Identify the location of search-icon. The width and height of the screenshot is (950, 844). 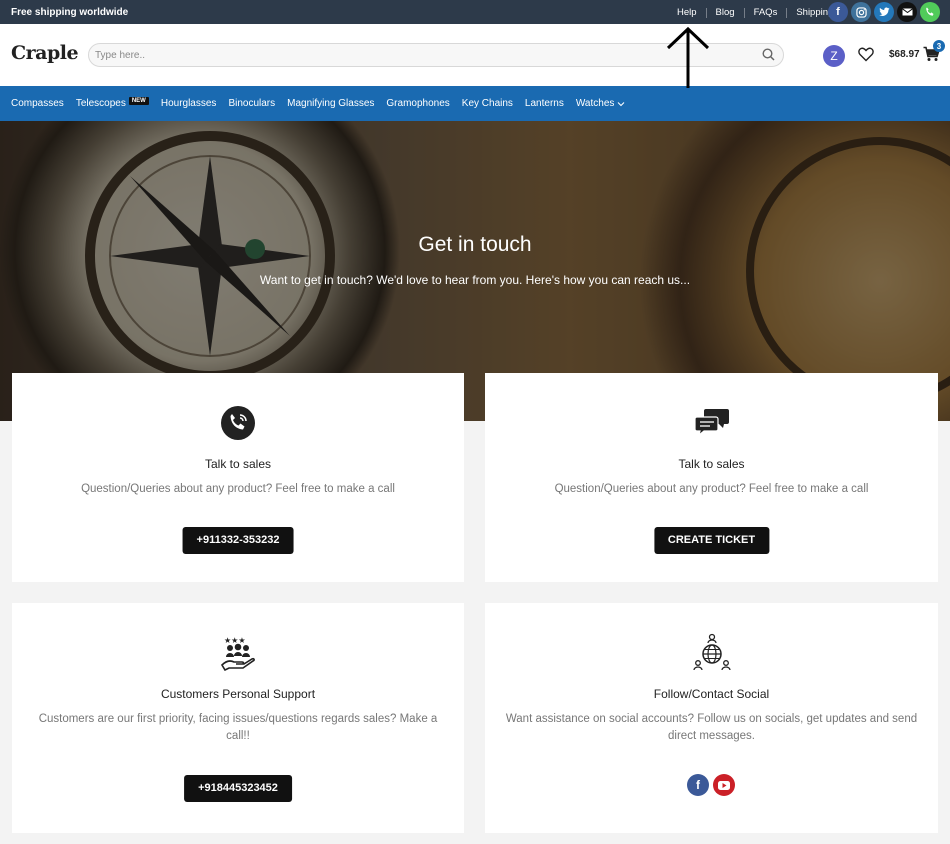
(768, 57).